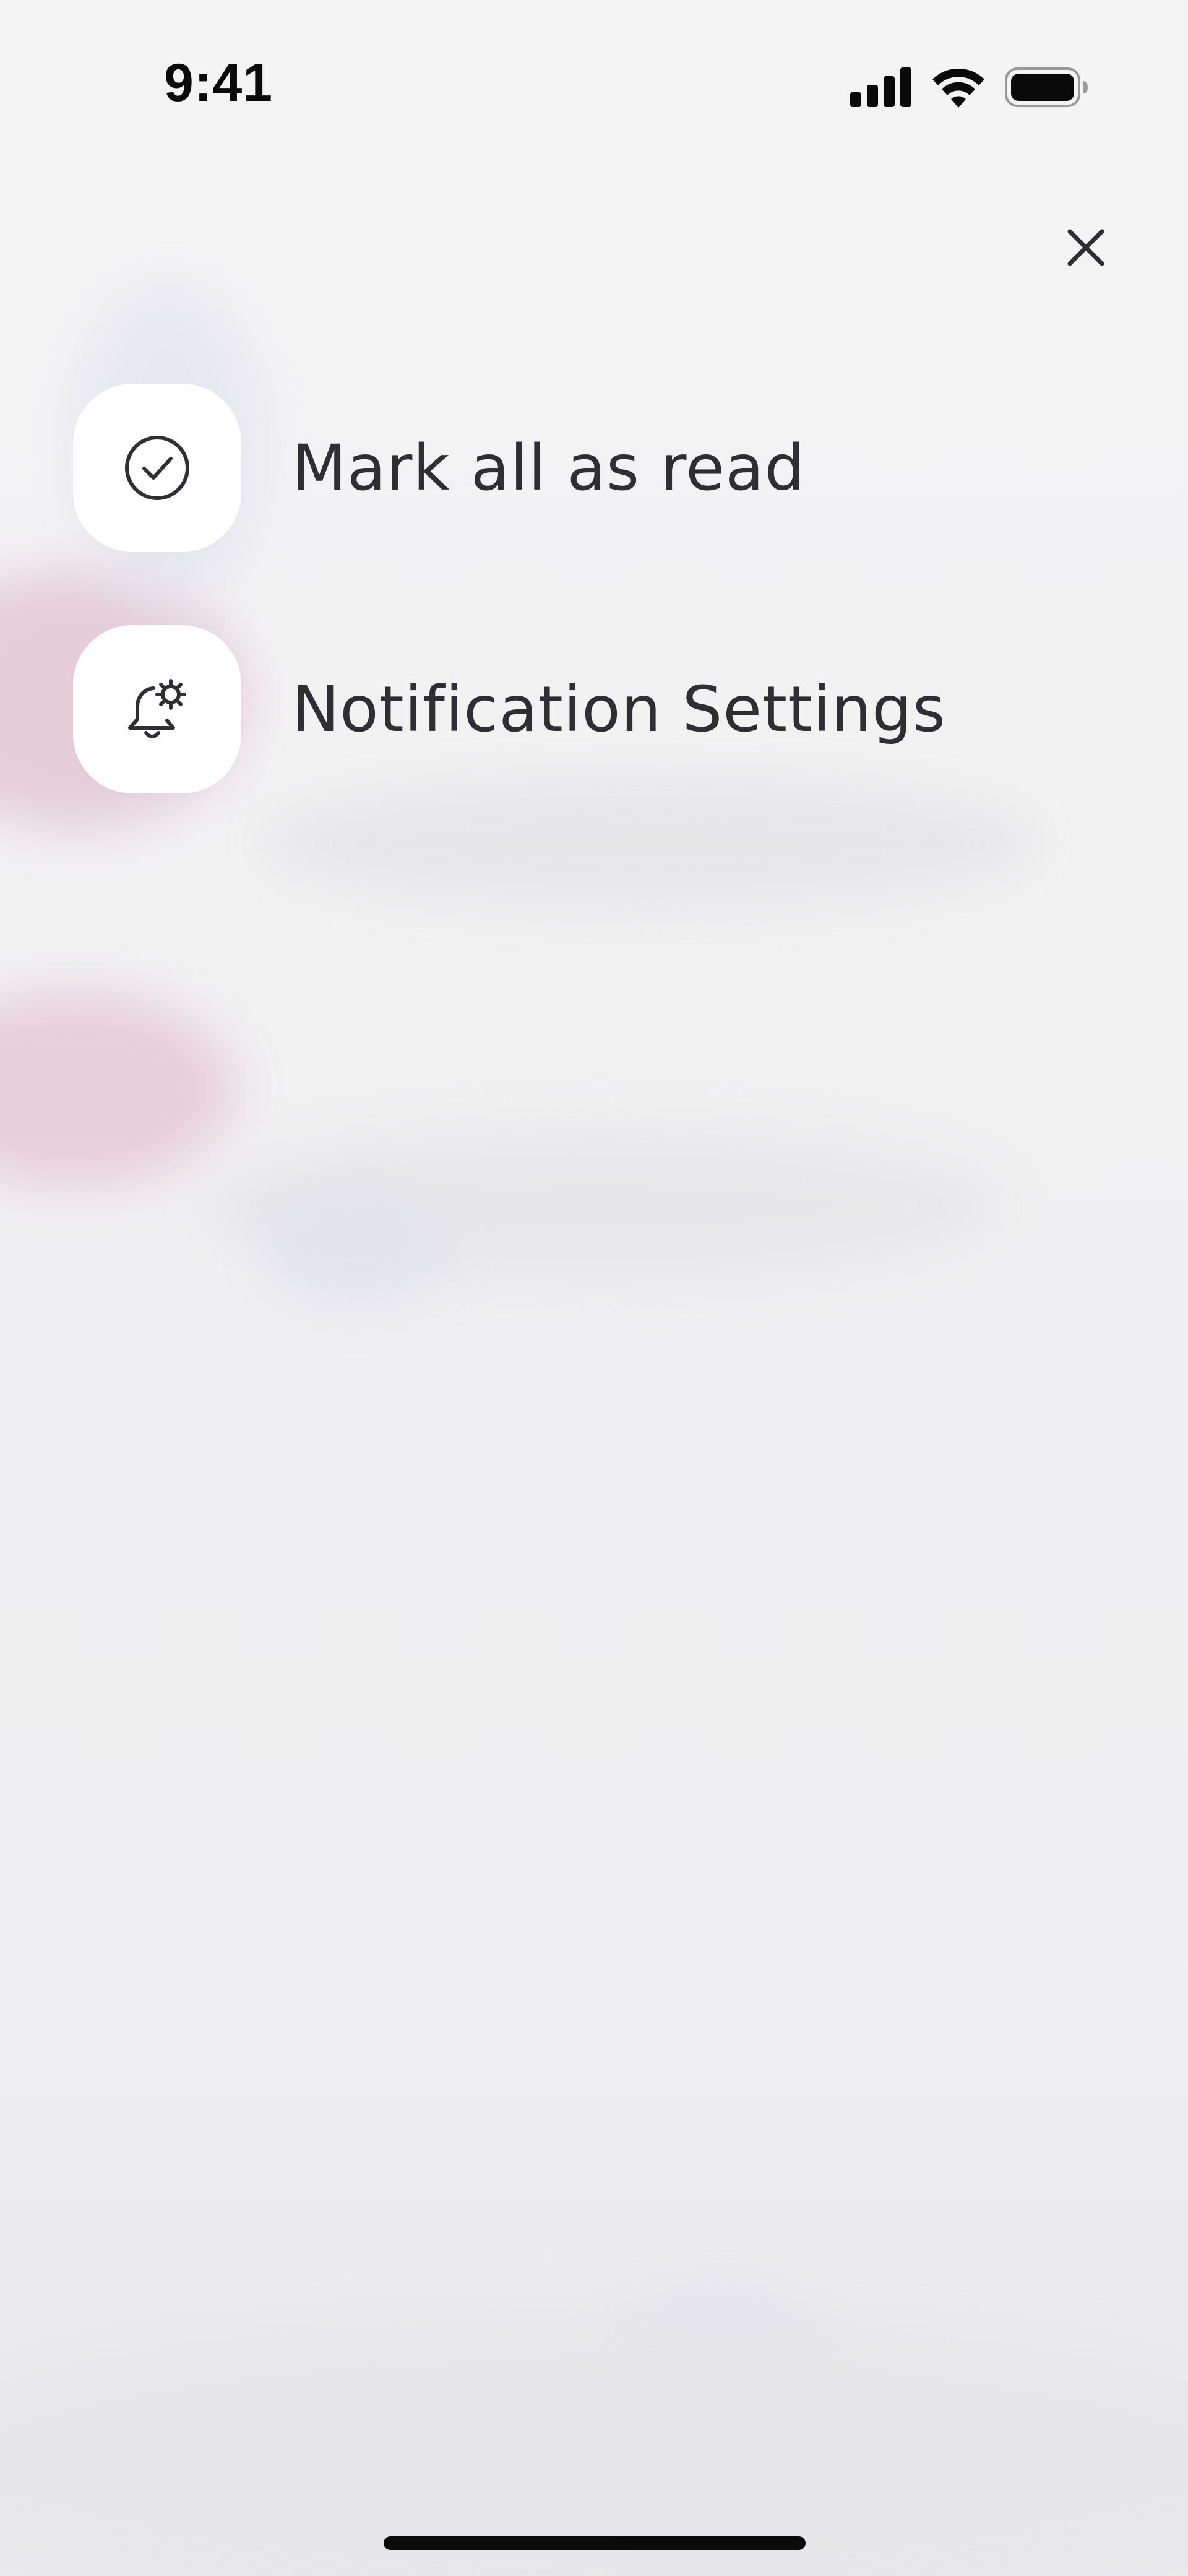  Describe the element at coordinates (594, 89) in the screenshot. I see `status-bar: 9:41` at that location.